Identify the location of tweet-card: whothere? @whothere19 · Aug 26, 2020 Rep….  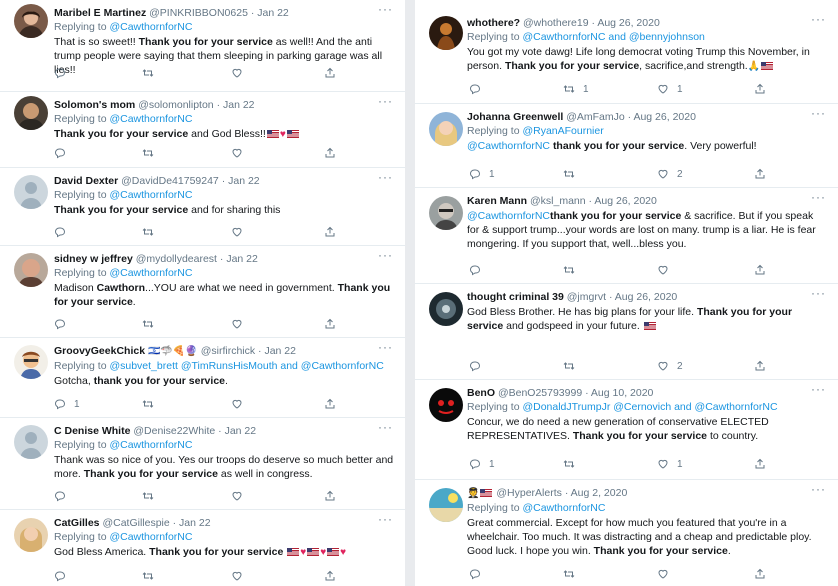
(626, 57).